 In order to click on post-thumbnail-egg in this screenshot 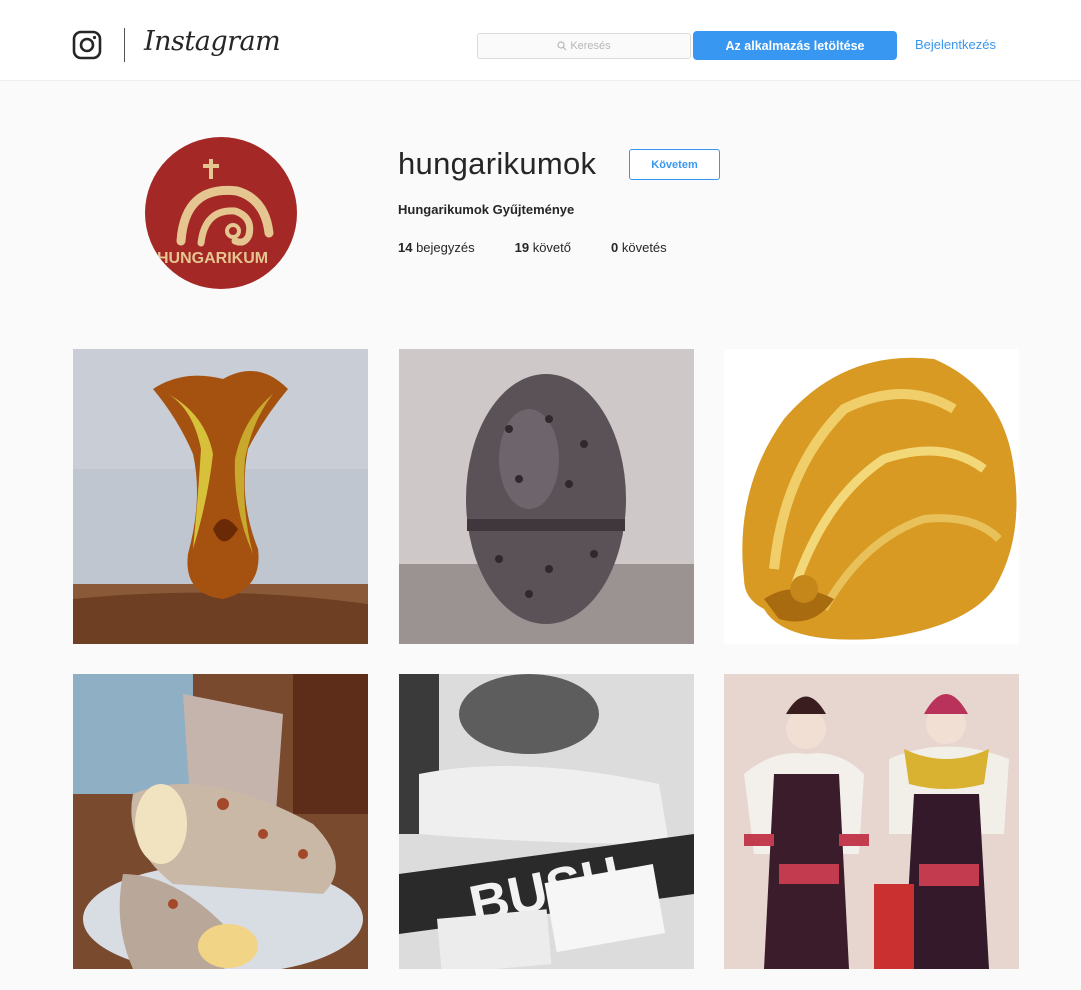, I will do `click(546, 496)`.